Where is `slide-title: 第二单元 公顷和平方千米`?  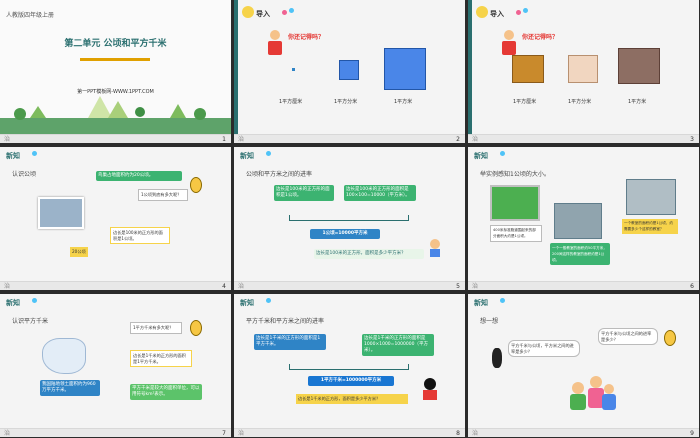 slide-title: 第二单元 公顷和平方千米 is located at coordinates (115, 44).